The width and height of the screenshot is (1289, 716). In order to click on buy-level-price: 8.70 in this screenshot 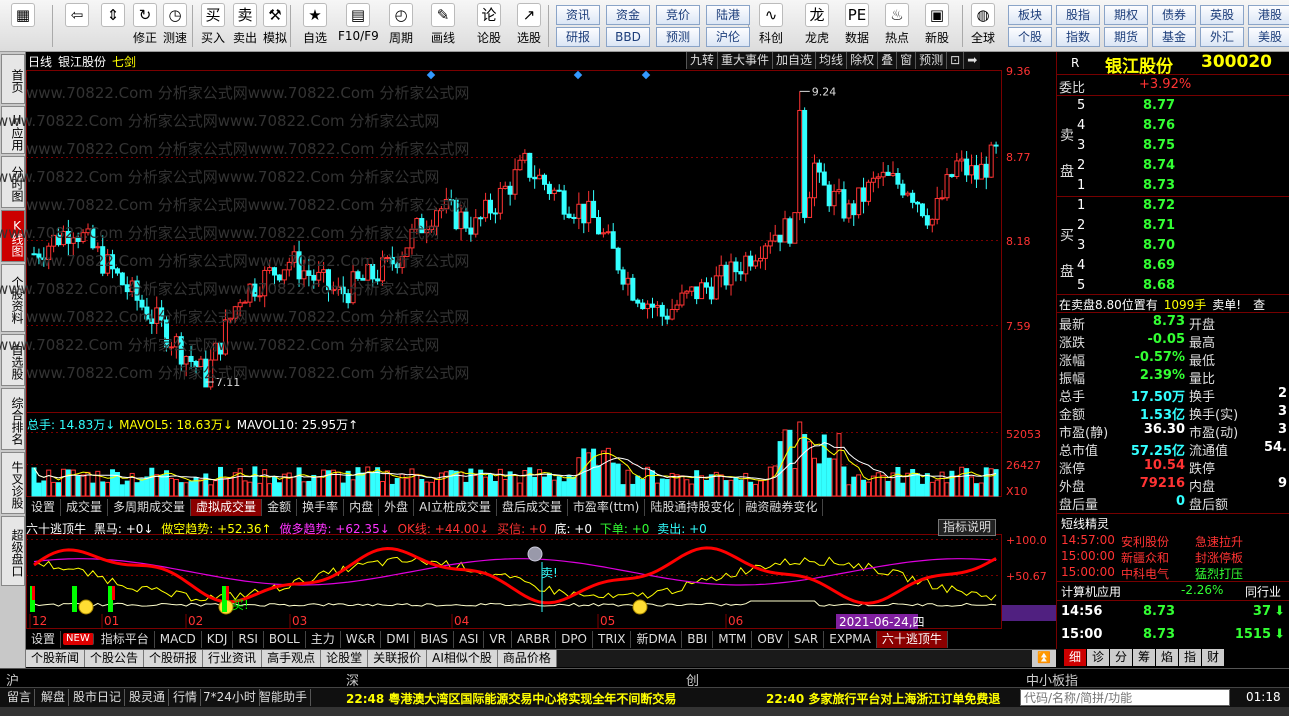, I will do `click(1159, 245)`.